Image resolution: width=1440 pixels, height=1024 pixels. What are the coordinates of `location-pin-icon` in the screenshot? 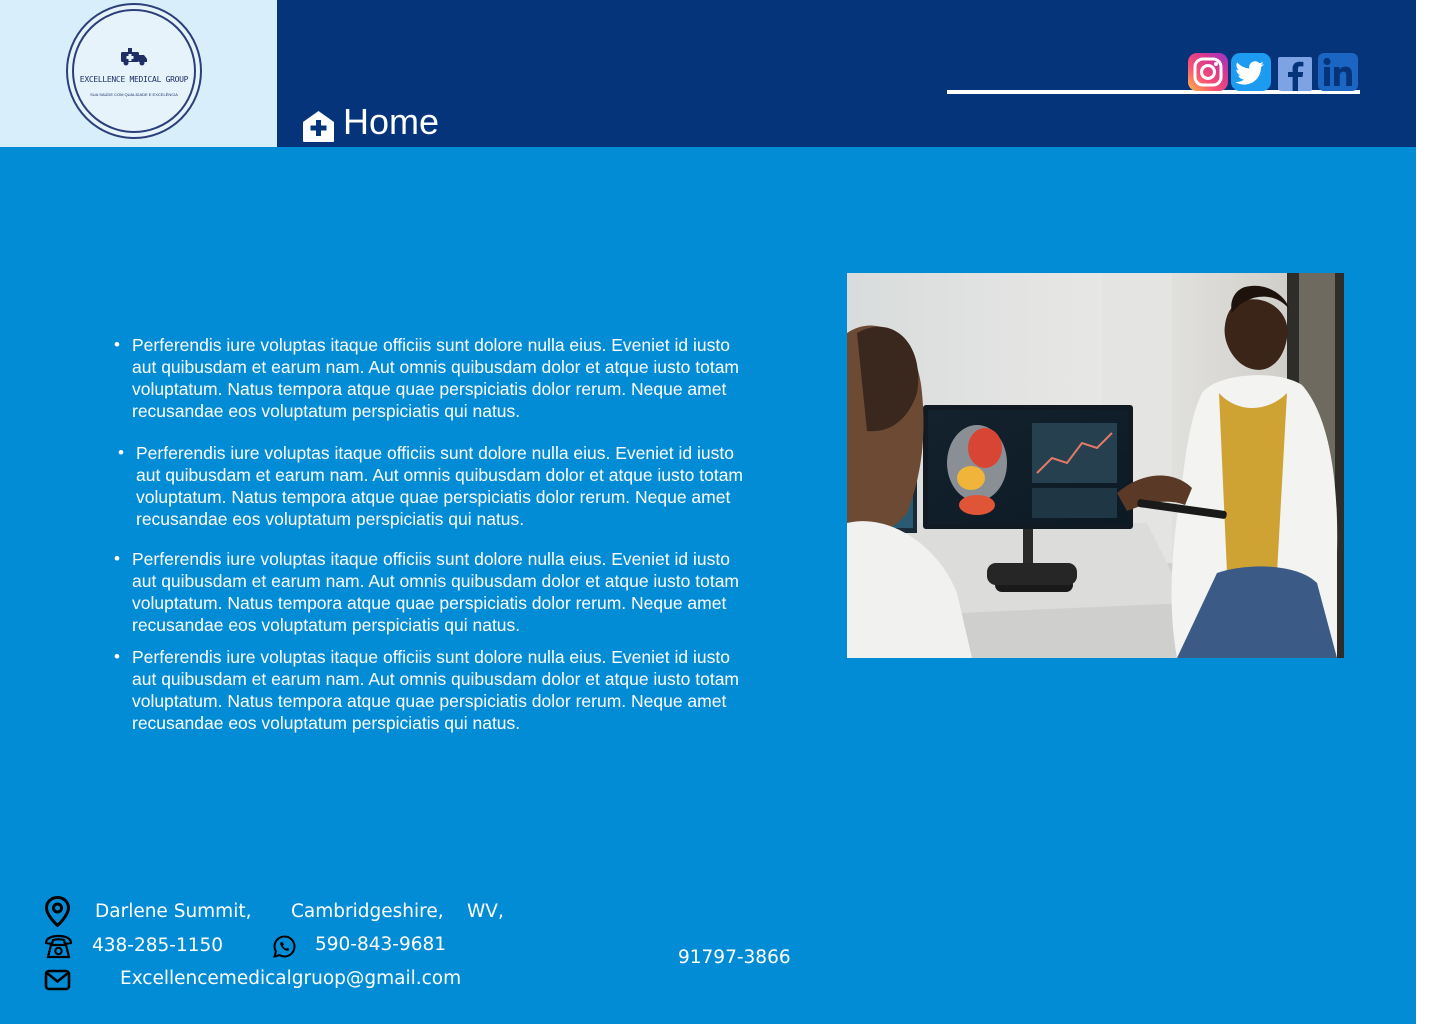 It's located at (57, 911).